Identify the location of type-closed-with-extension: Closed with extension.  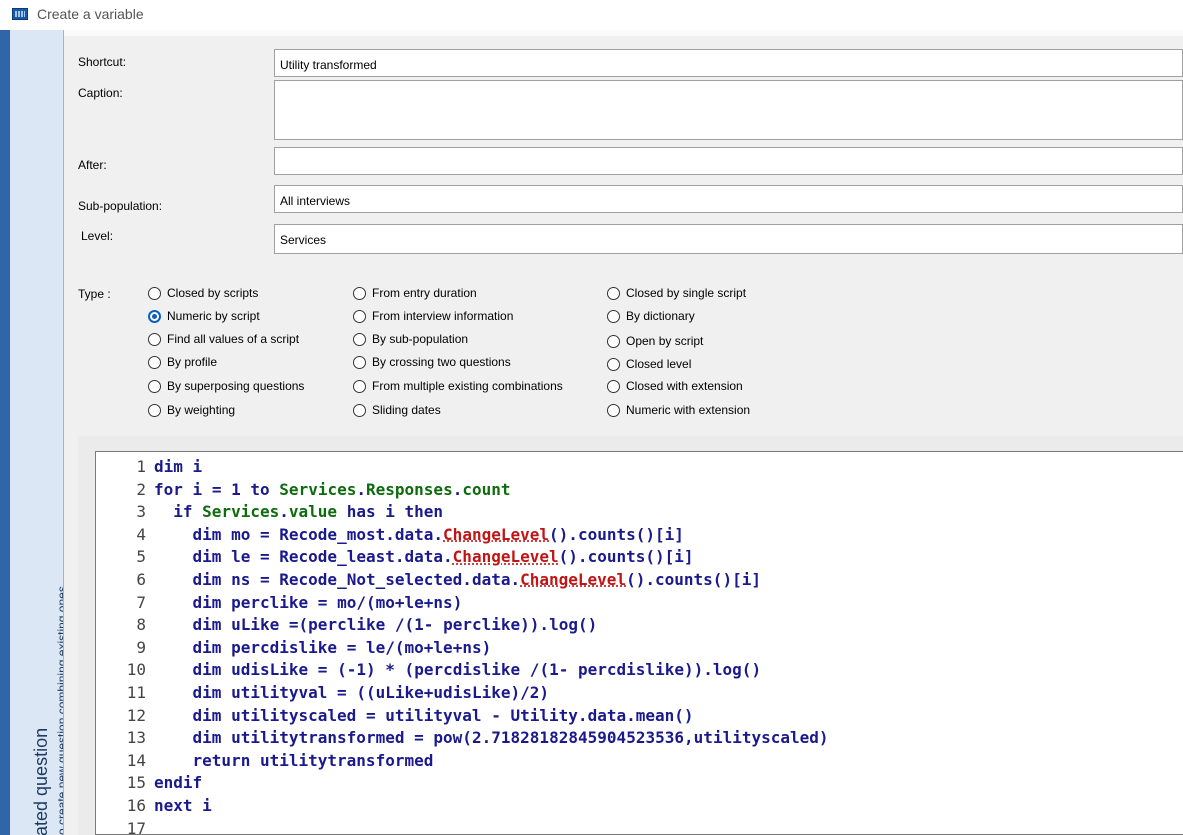
(675, 386).